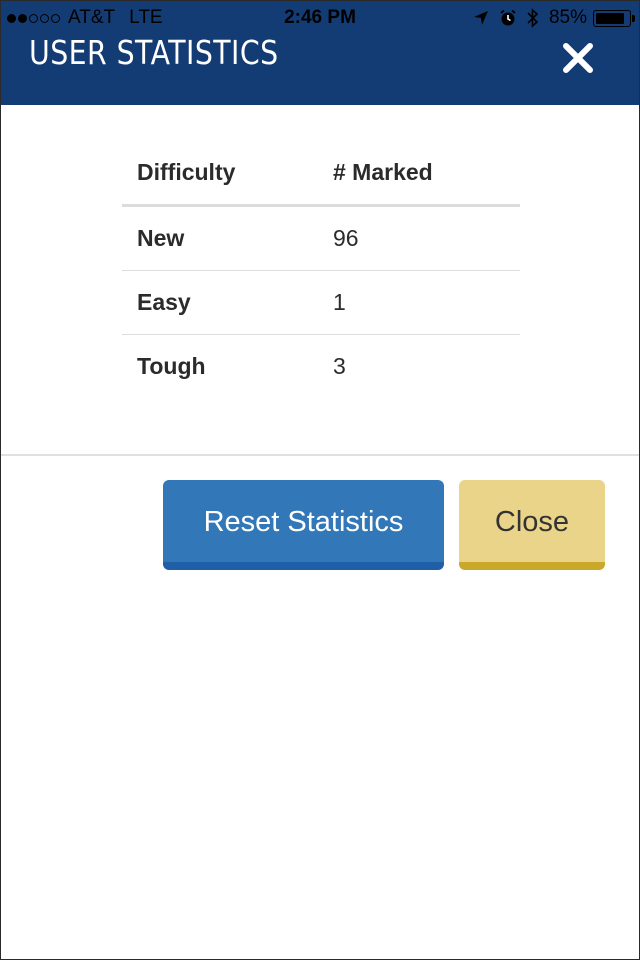  Describe the element at coordinates (481, 18) in the screenshot. I see `location-arrow-icon` at that location.